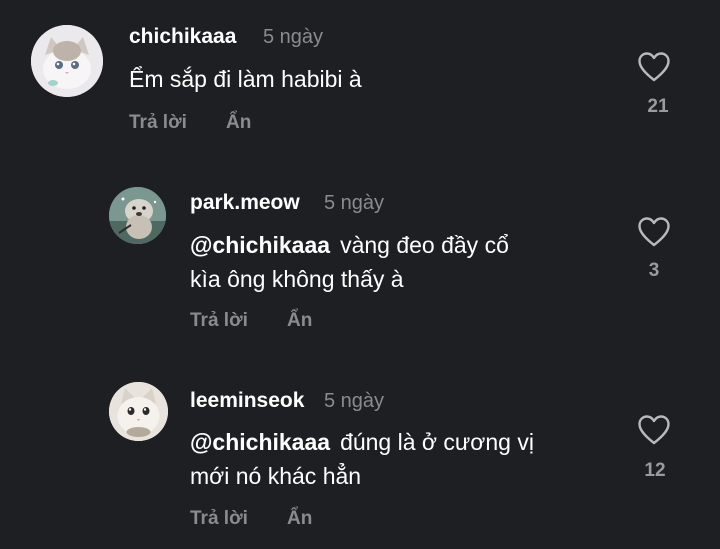  What do you see at coordinates (655, 470) in the screenshot?
I see `like-count: 12` at bounding box center [655, 470].